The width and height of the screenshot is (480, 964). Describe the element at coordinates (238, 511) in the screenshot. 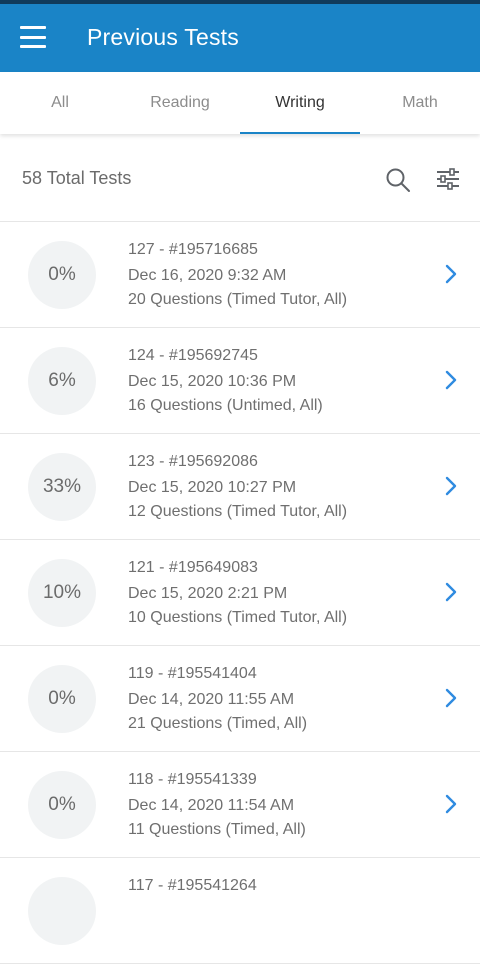

I see `test-details: 12 Questions (Timed Tutor, All)` at that location.